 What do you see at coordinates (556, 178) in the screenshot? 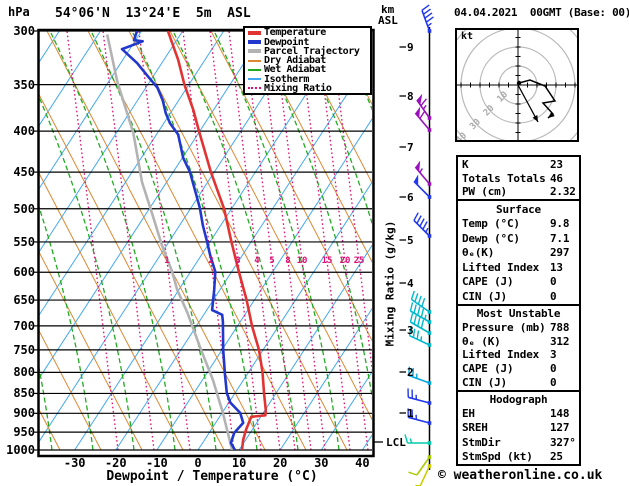
I see `row-value: 46` at bounding box center [556, 178].